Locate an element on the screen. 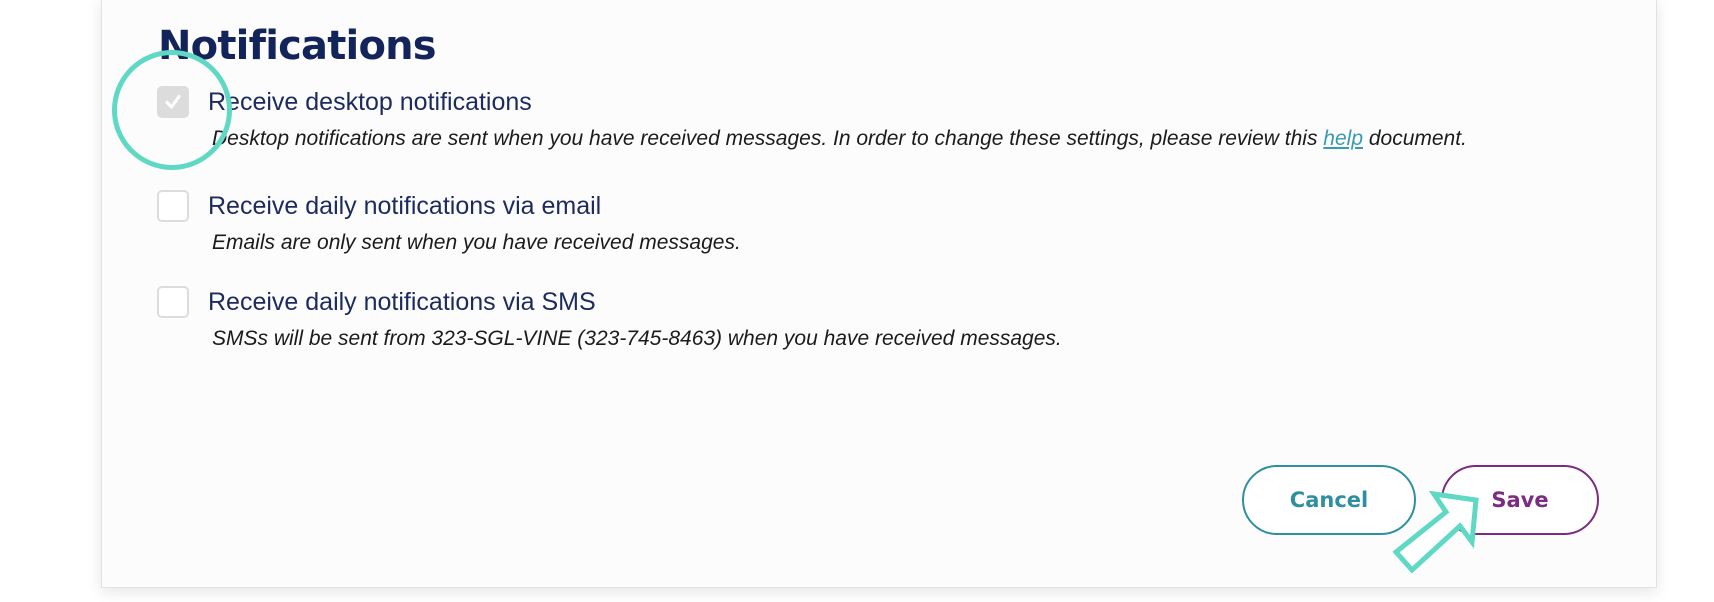 The width and height of the screenshot is (1714, 602). cancel-button: Cancel is located at coordinates (1329, 500).